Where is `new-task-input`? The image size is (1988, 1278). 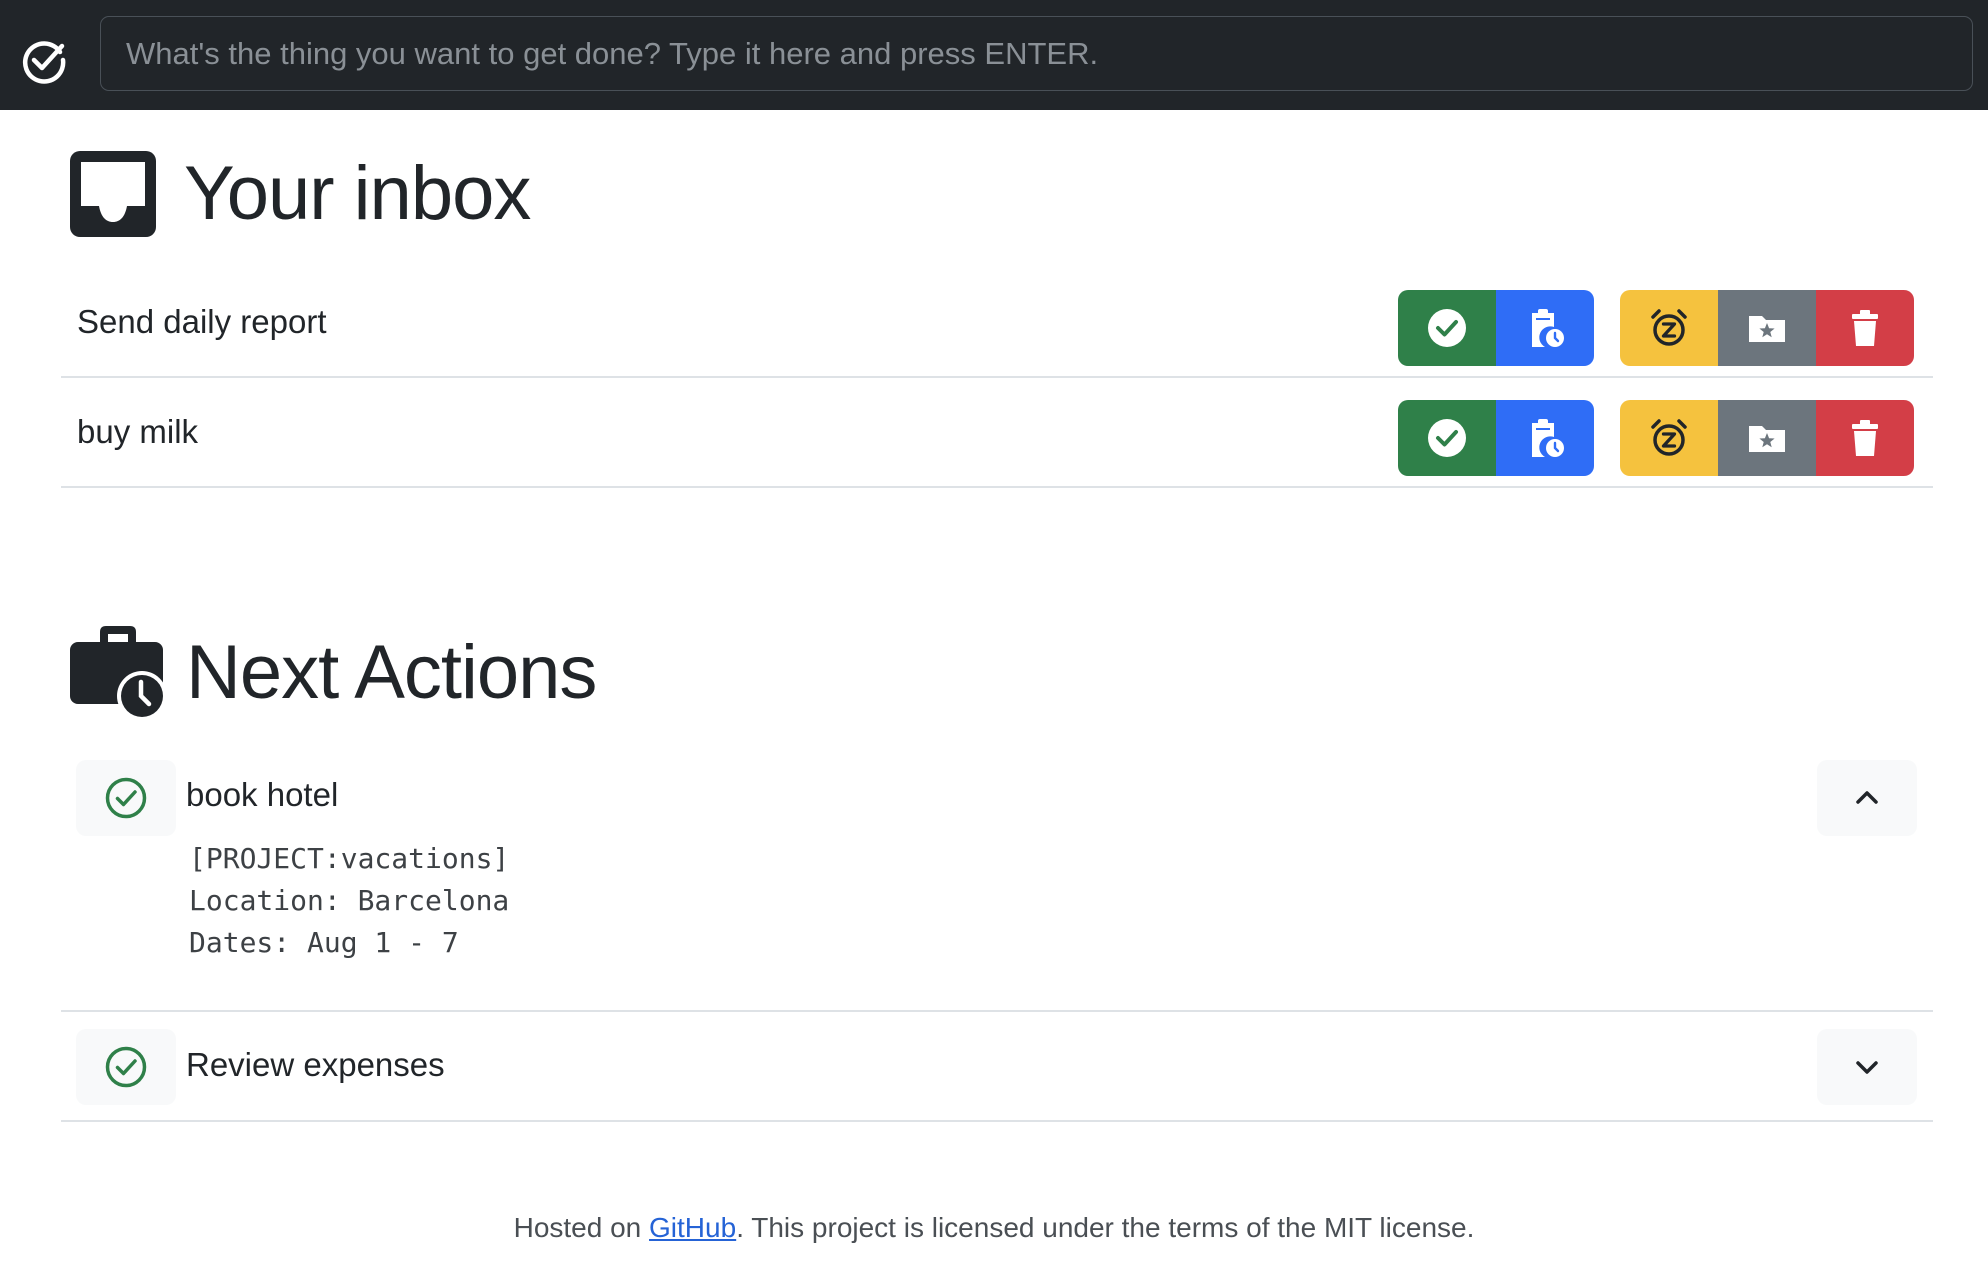 new-task-input is located at coordinates (1036, 53).